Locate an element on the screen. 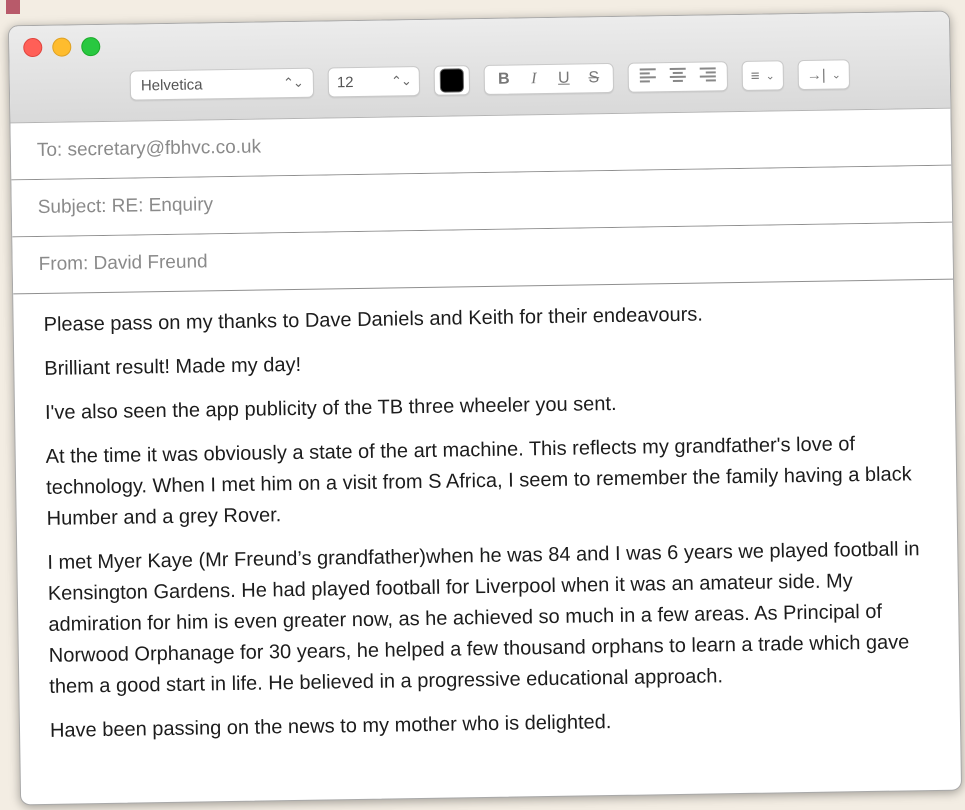 Image resolution: width=965 pixels, height=810 pixels. bold-button: B is located at coordinates (504, 79).